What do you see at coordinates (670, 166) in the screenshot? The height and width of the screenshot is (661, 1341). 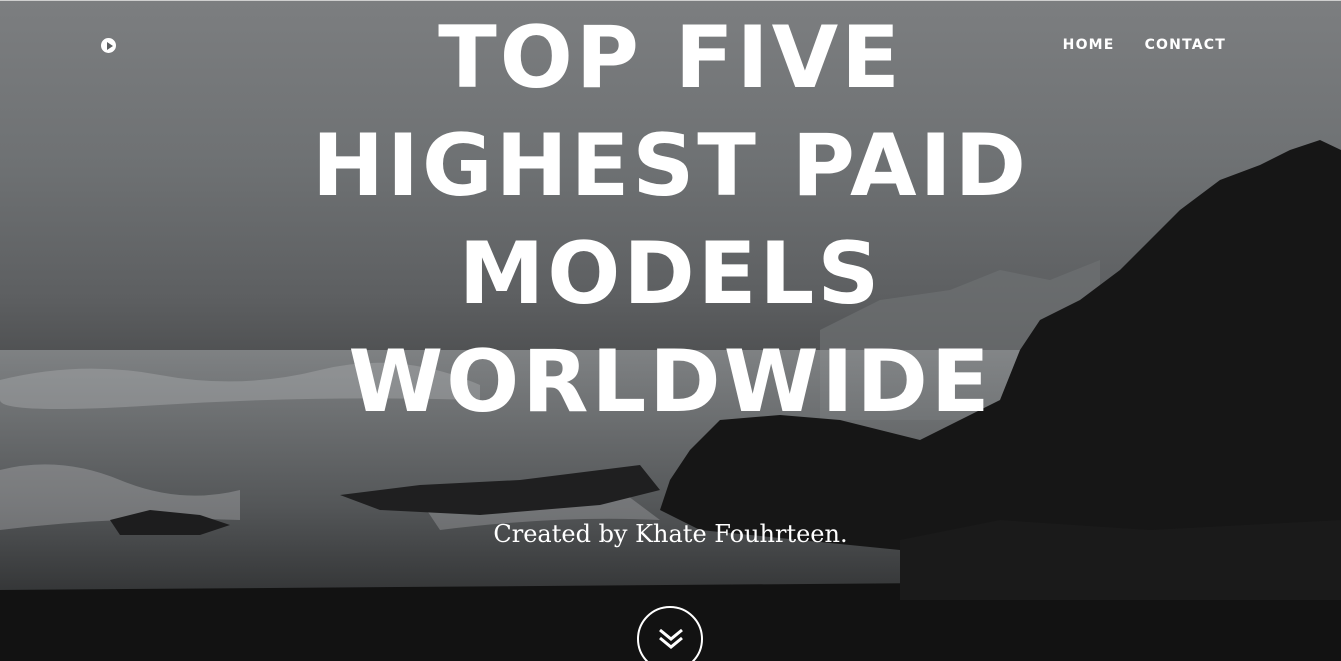 I see `title-line-2: HIGHEST PAID` at bounding box center [670, 166].